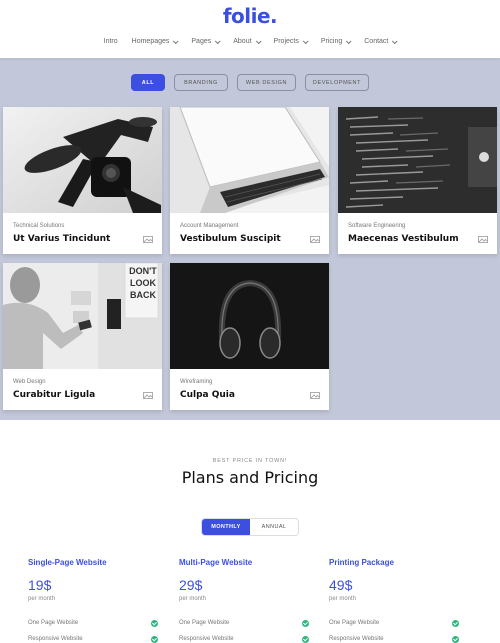  What do you see at coordinates (201, 41) in the screenshot?
I see `nav-label: Pages` at bounding box center [201, 41].